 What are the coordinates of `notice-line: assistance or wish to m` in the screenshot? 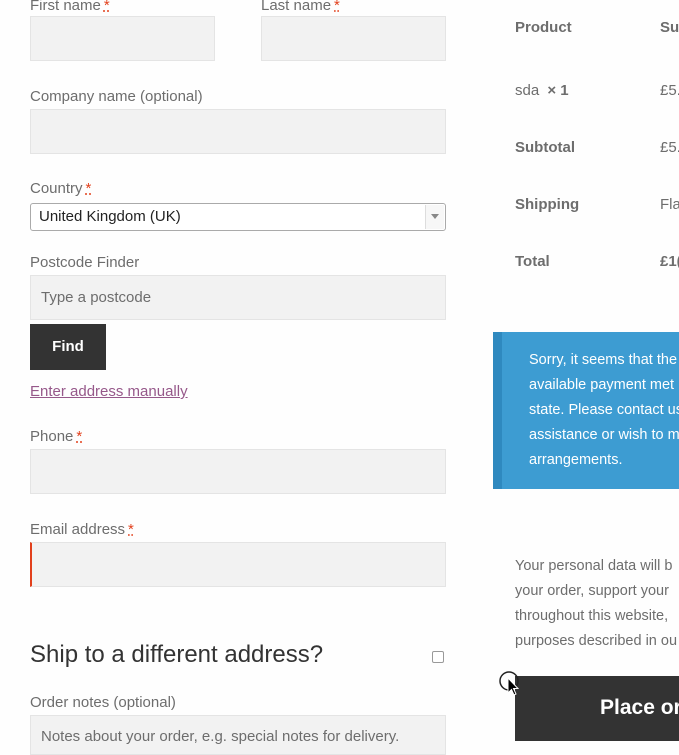 It's located at (604, 435).